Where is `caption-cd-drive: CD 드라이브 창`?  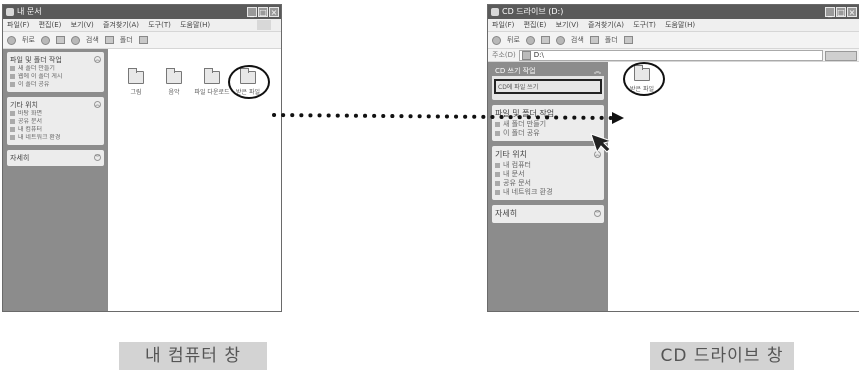
caption-cd-drive: CD 드라이브 창 is located at coordinates (722, 356).